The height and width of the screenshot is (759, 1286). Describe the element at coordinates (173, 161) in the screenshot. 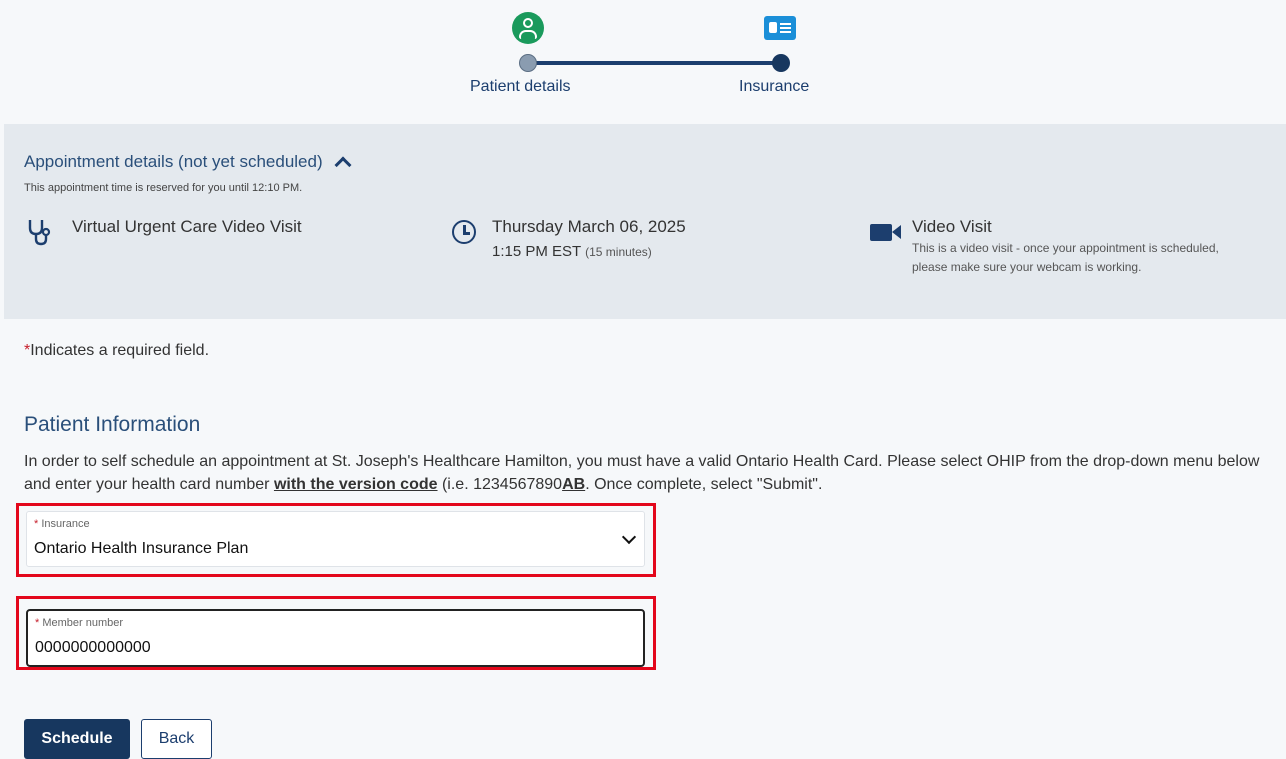

I see `appointment-details-title: Appointment details (not yet scheduled)` at that location.